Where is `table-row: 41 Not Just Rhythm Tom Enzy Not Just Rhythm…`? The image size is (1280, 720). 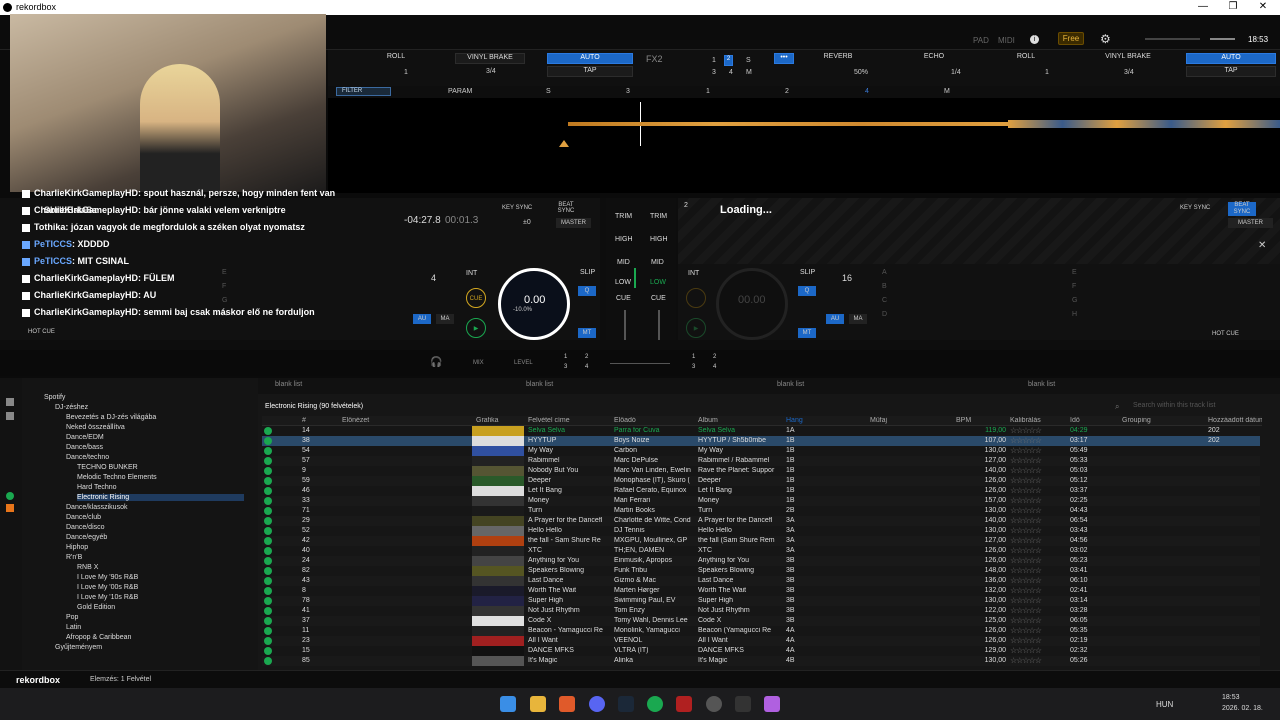
table-row: 41 Not Just Rhythm Tom Enzy Not Just Rhythm… is located at coordinates (761, 611).